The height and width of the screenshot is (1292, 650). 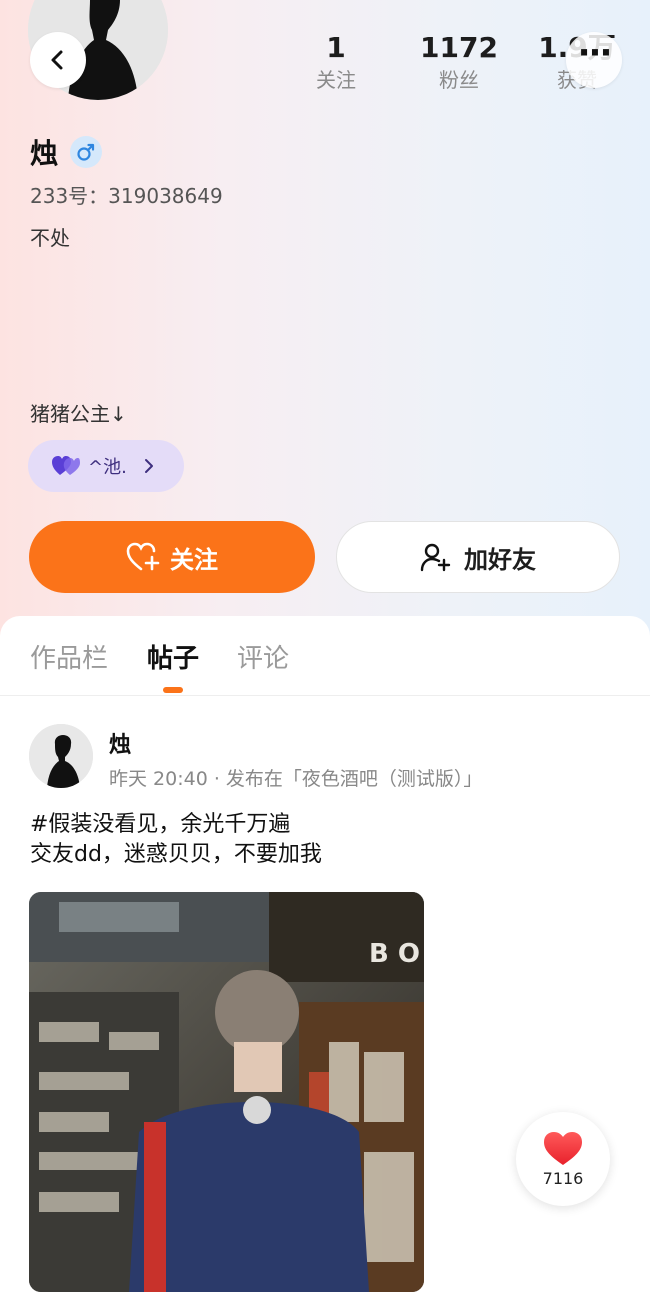 I want to click on follow-button-label: 关注, so click(x=194, y=559).